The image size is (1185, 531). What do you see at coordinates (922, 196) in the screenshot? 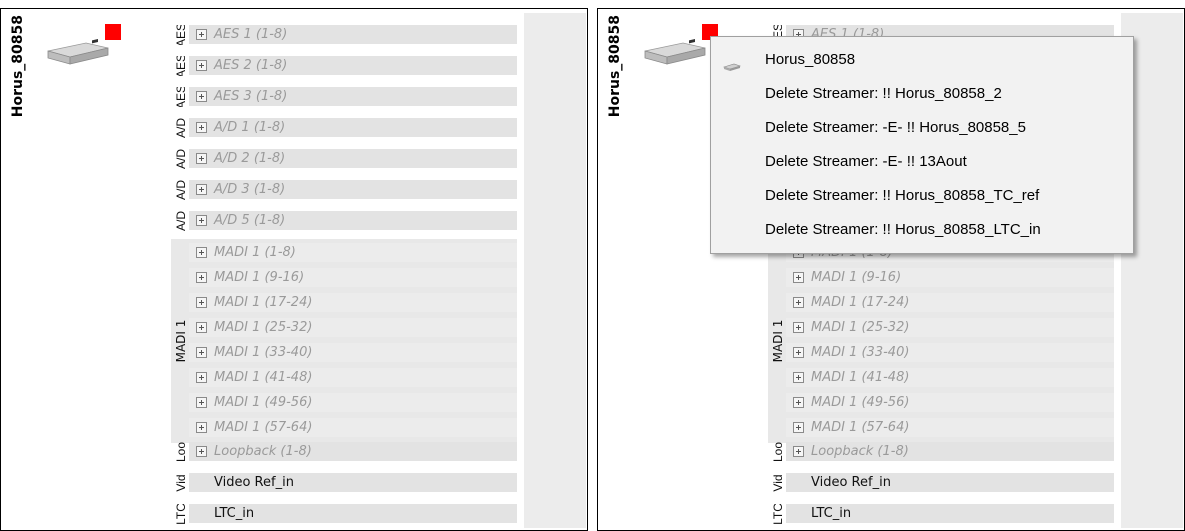
I see `context-menu-delete-streamer-item: Delete Streamer: !! Horus_80858_TC_ref` at bounding box center [922, 196].